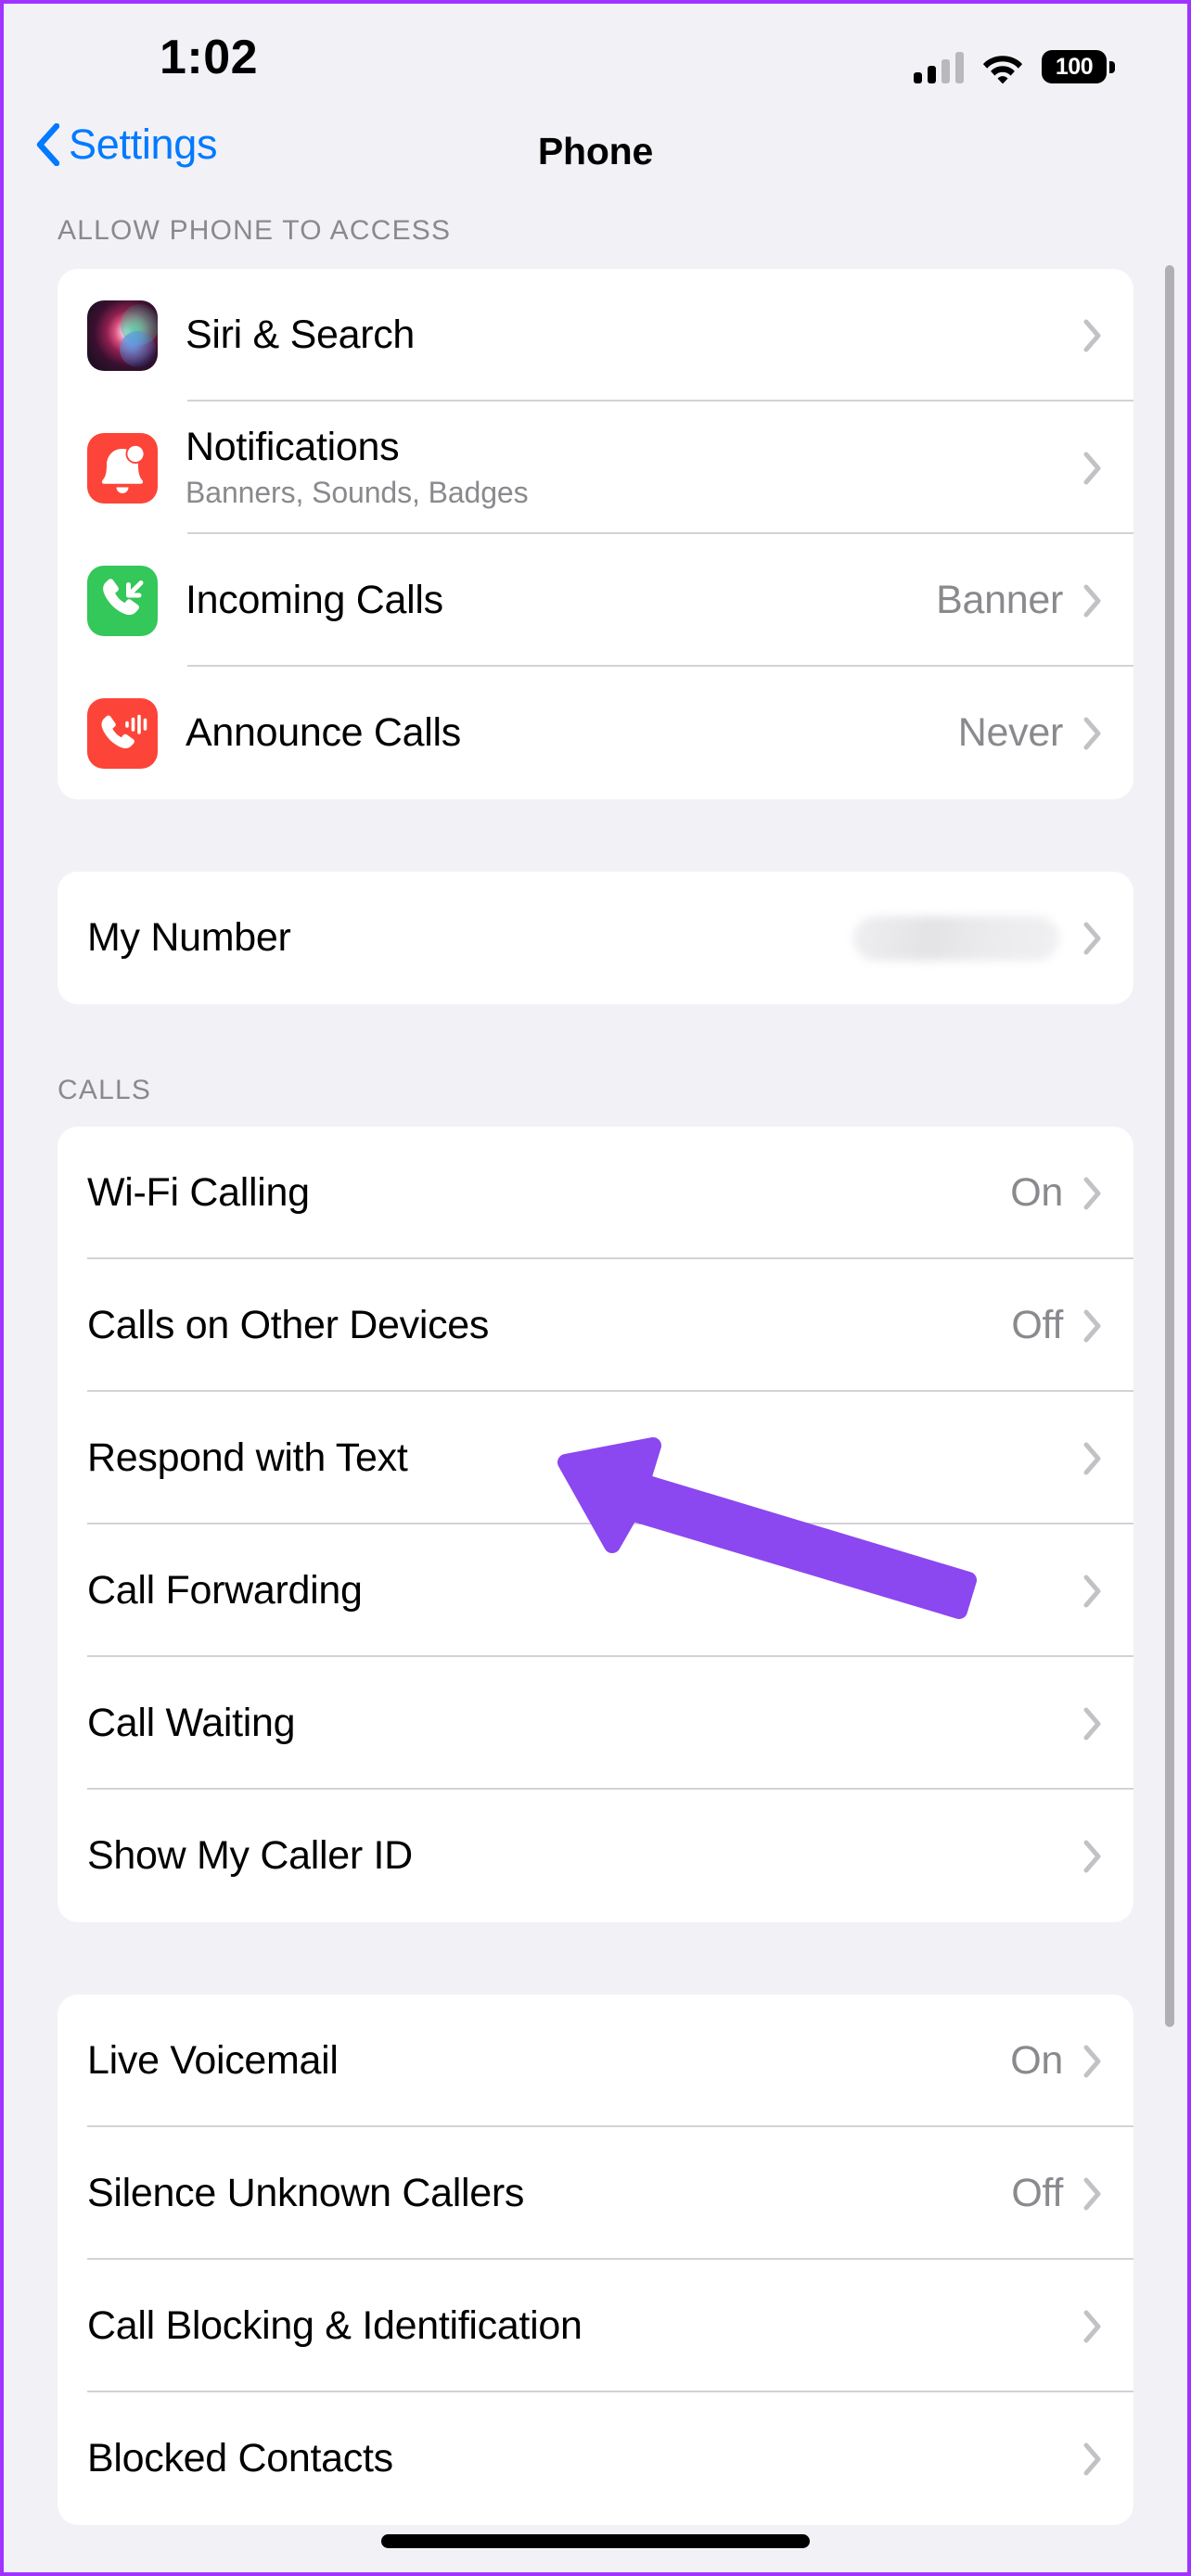  What do you see at coordinates (198, 1193) in the screenshot?
I see `row-title: Wi-Fi Calling` at bounding box center [198, 1193].